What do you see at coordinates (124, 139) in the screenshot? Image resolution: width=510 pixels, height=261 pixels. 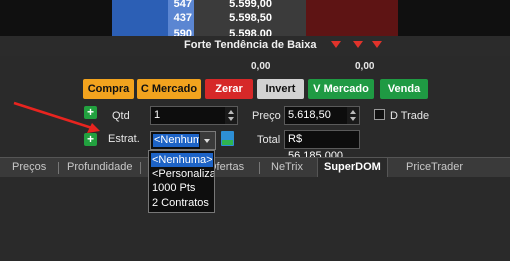 I see `strategy-label: Estrat.` at bounding box center [124, 139].